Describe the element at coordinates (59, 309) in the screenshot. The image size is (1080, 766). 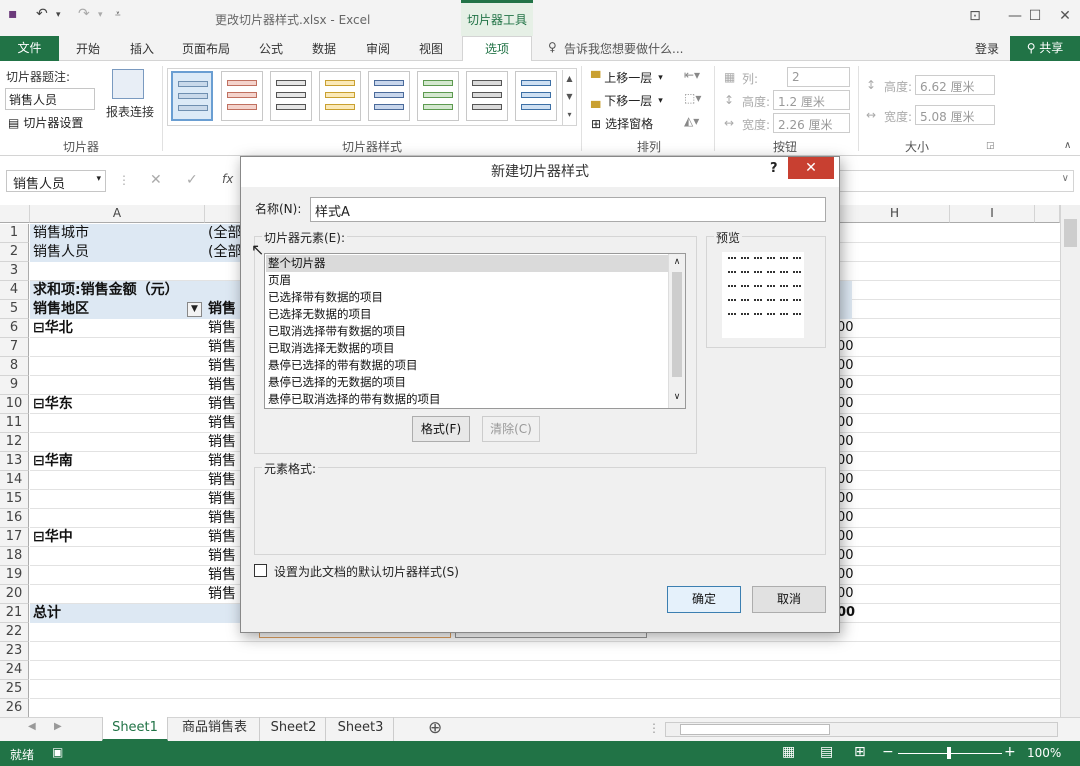
I see `cell-a5: 销售地区` at that location.